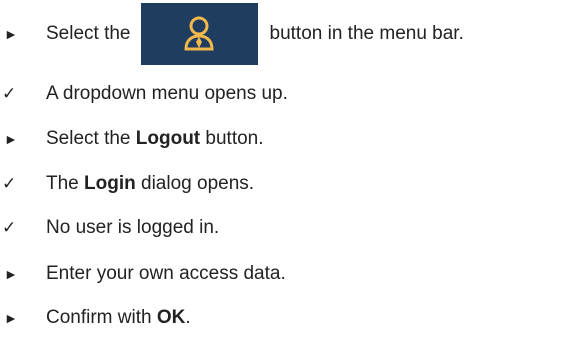 Image resolution: width=581 pixels, height=349 pixels. I want to click on step-select-user-button: ► Select the button in the menu bar., so click(232, 34).